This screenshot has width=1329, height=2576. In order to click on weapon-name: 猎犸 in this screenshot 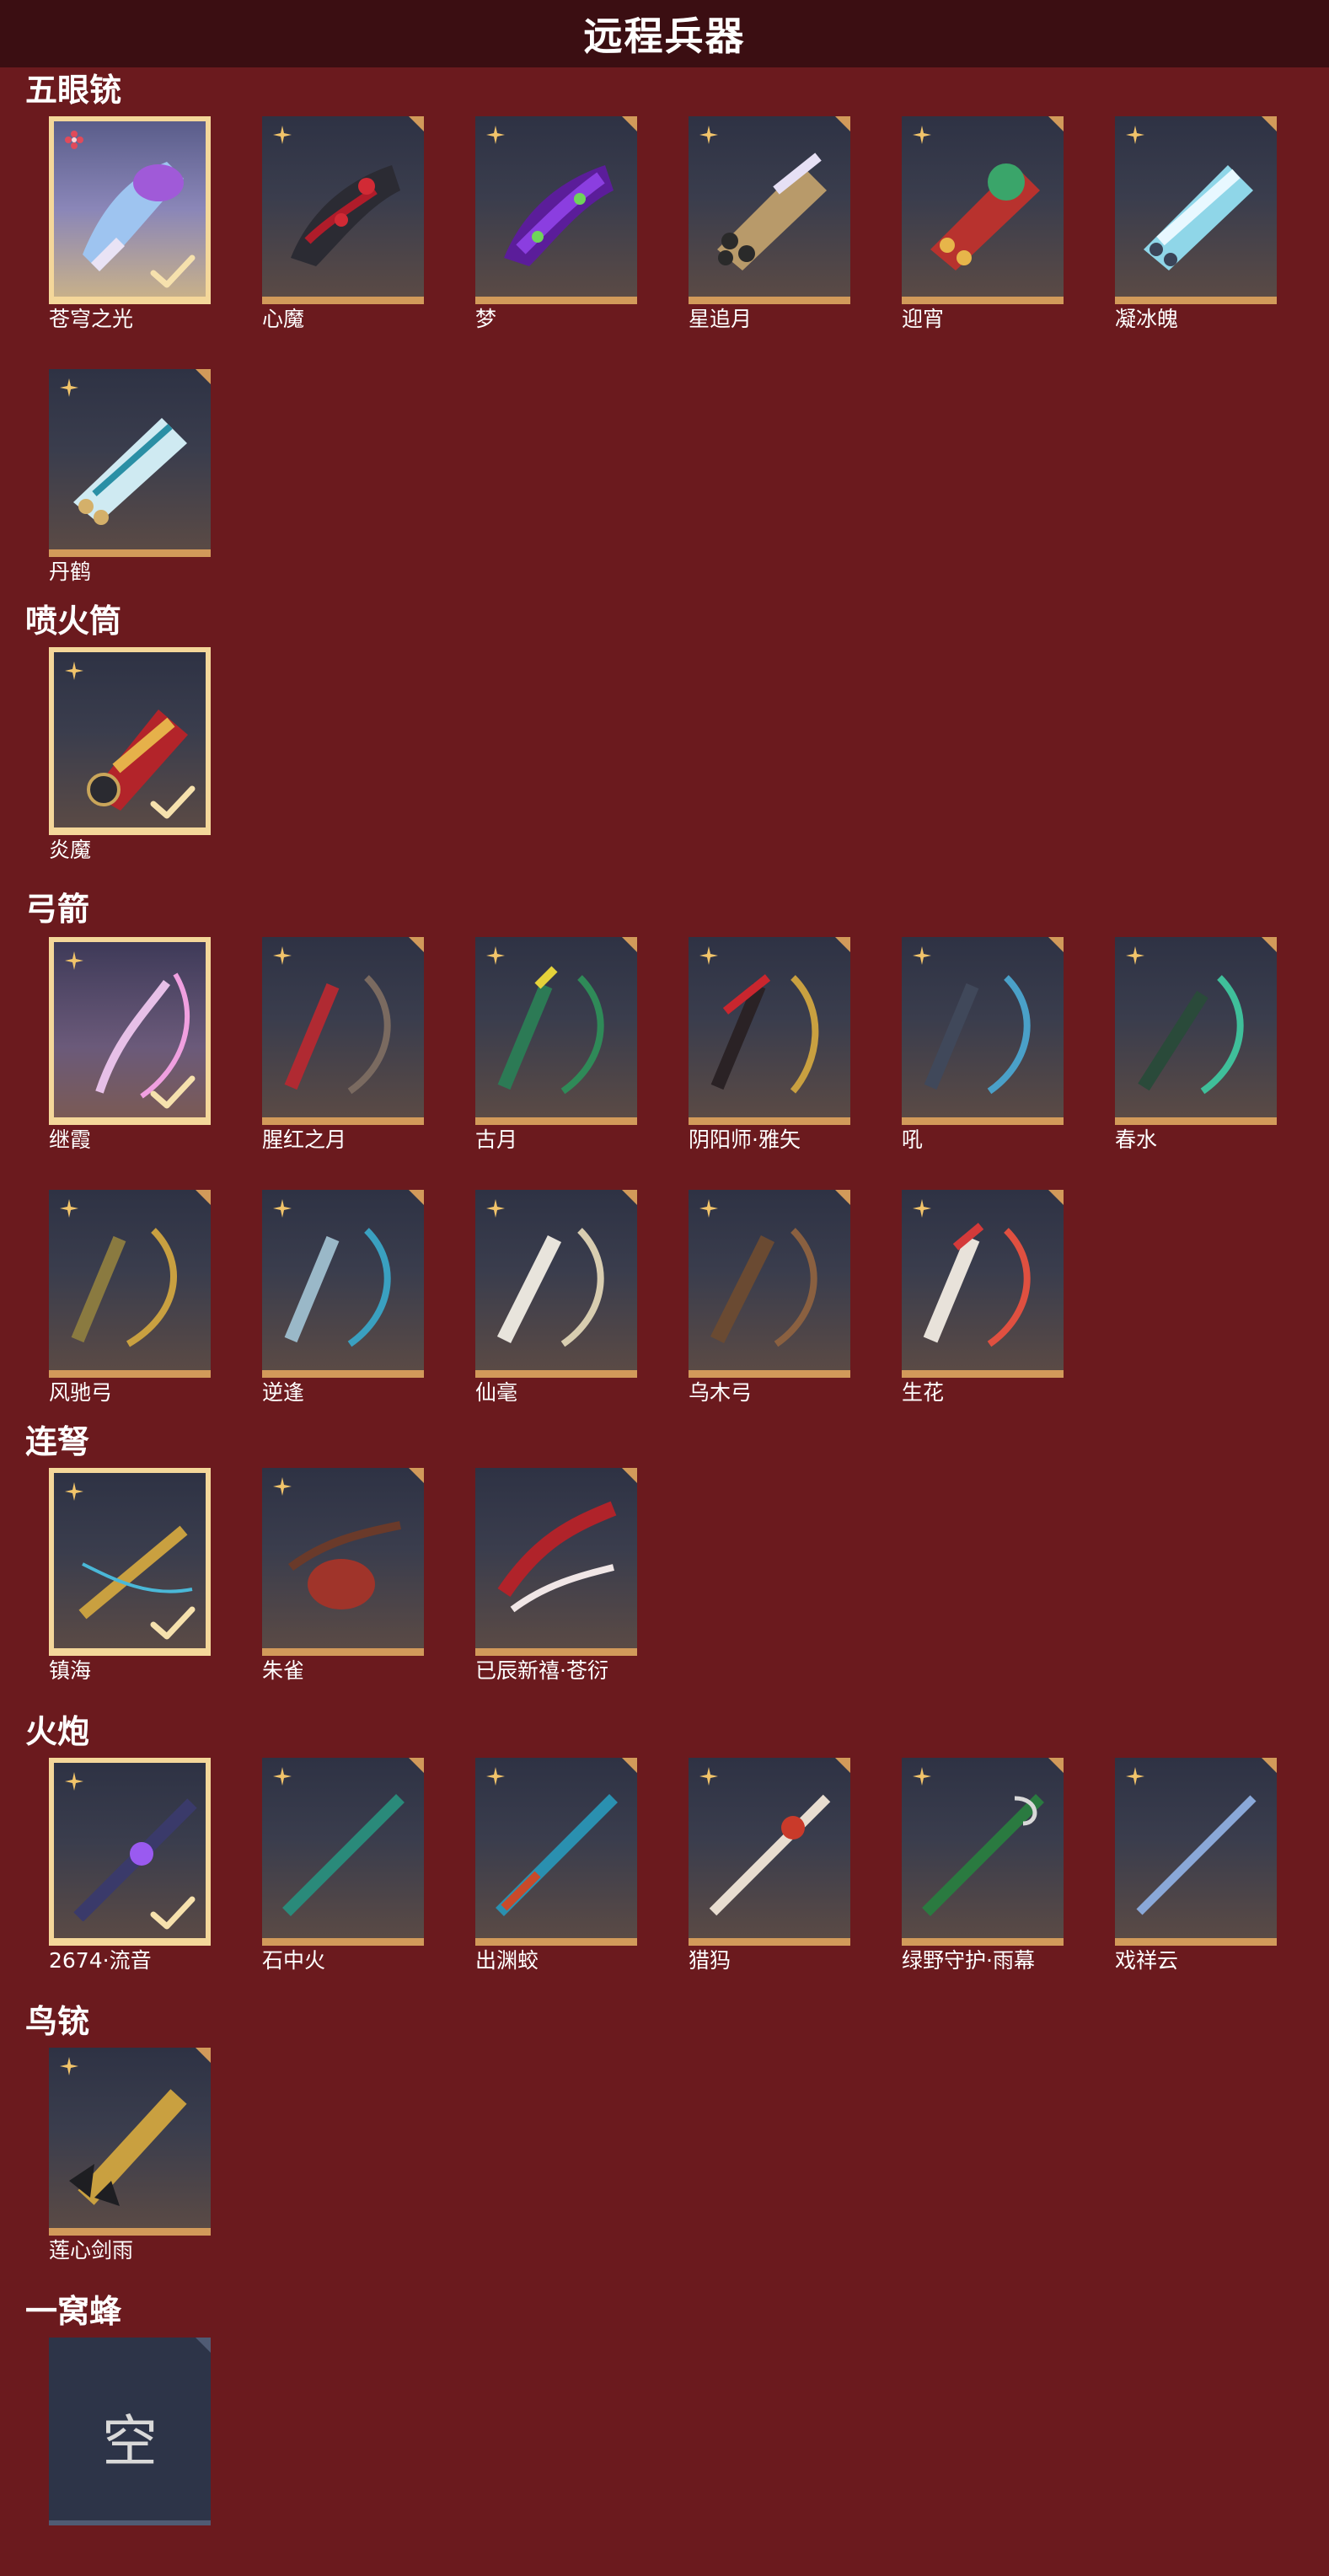, I will do `click(710, 1960)`.